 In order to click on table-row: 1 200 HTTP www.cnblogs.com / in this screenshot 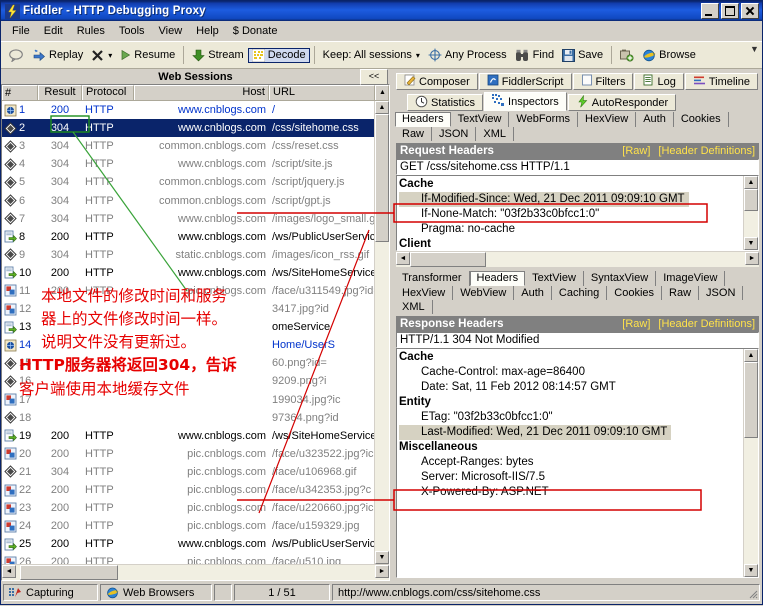, I will do `click(195, 110)`.